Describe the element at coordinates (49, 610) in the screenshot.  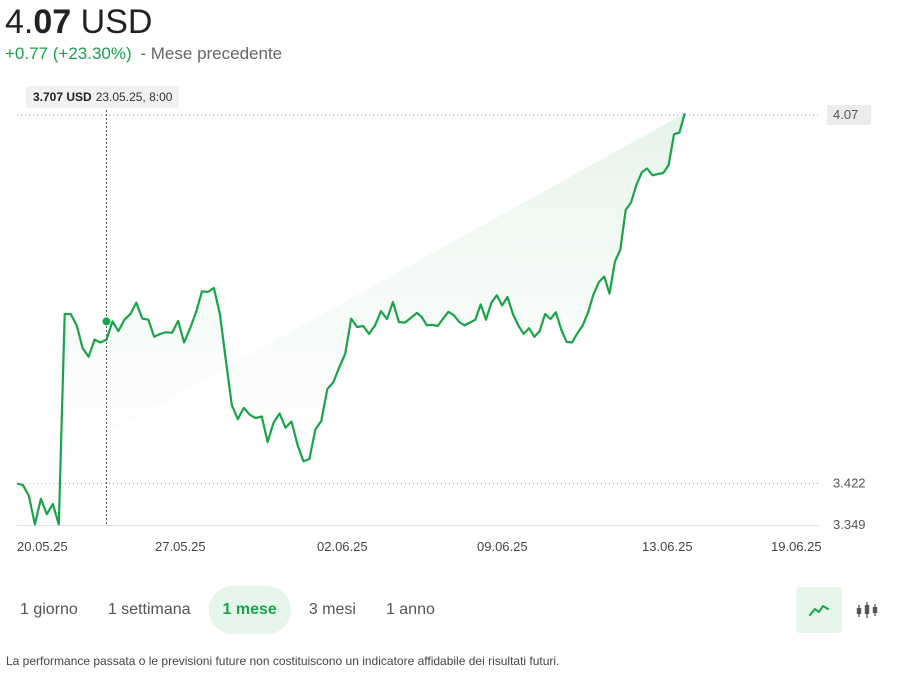
I see `range-1-day: 1 giorno` at that location.